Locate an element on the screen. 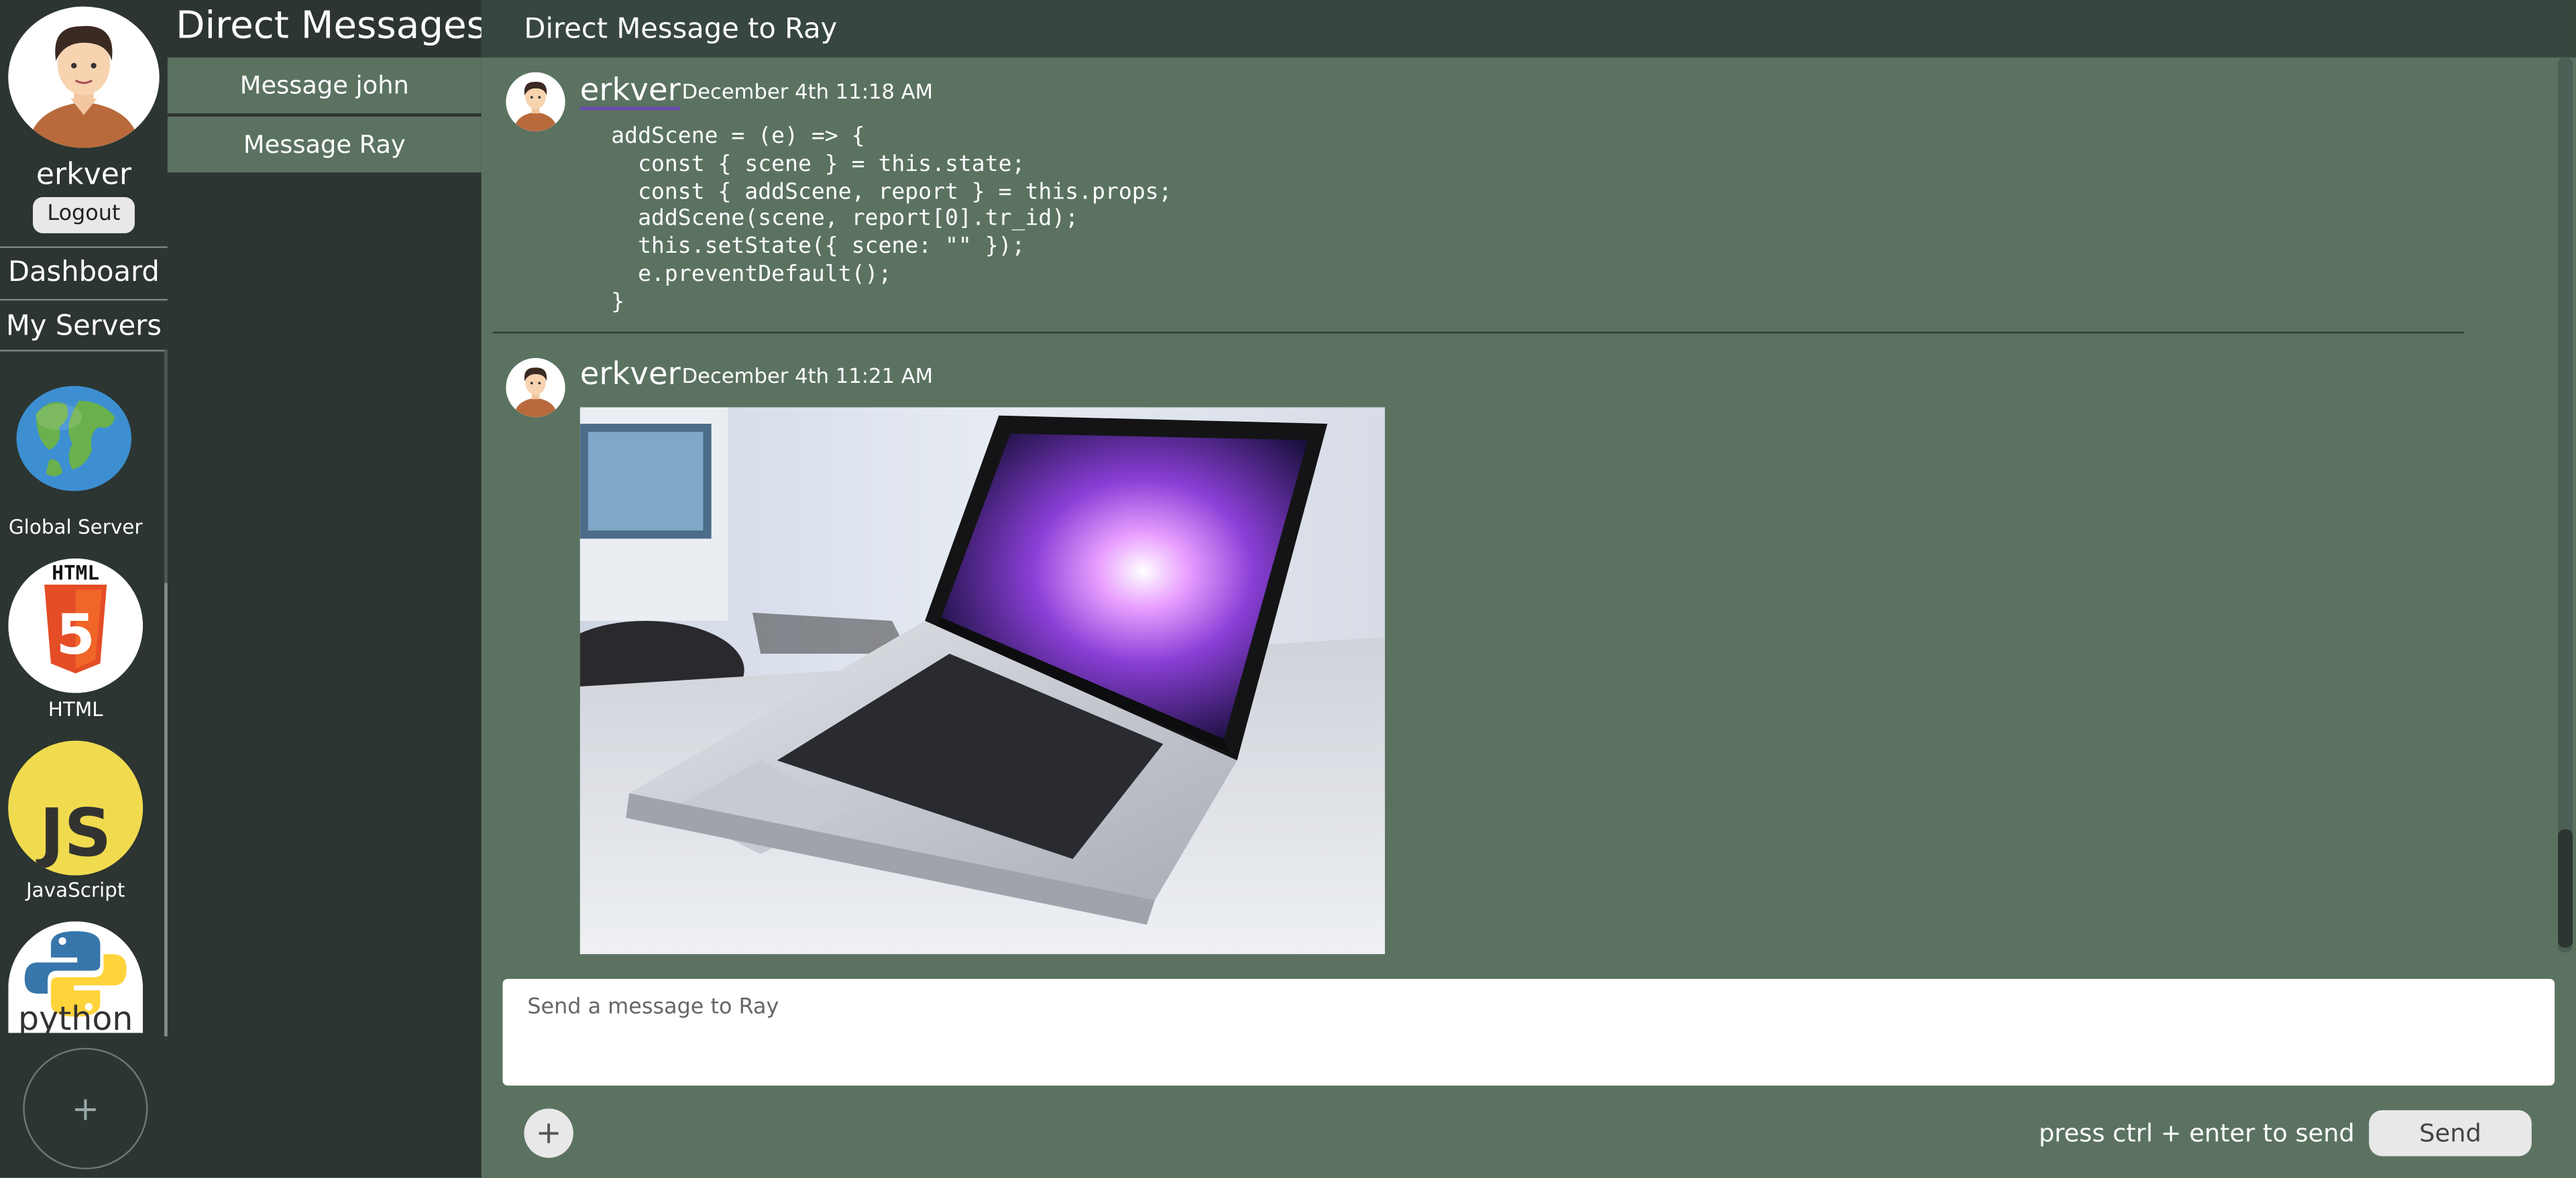 This screenshot has width=2576, height=1178. message-input is located at coordinates (1528, 1032).